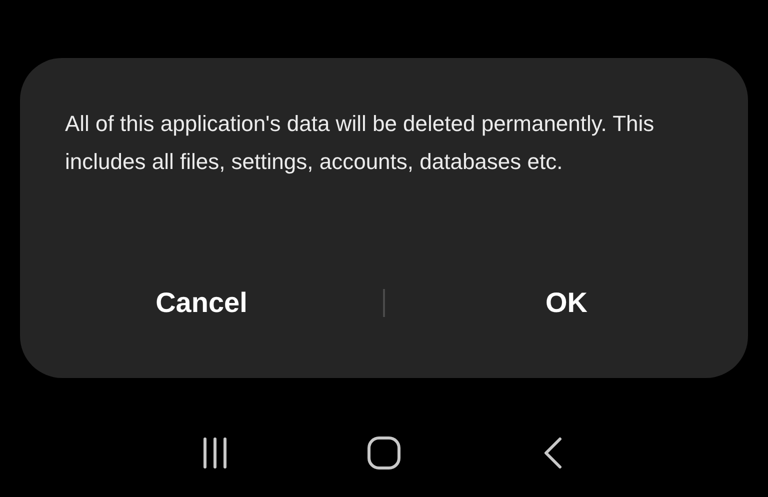 This screenshot has height=497, width=768. I want to click on dialog-message: All of this application's data will be deleted permanently. This includes all files, settings, accounts, databases etc., so click(360, 143).